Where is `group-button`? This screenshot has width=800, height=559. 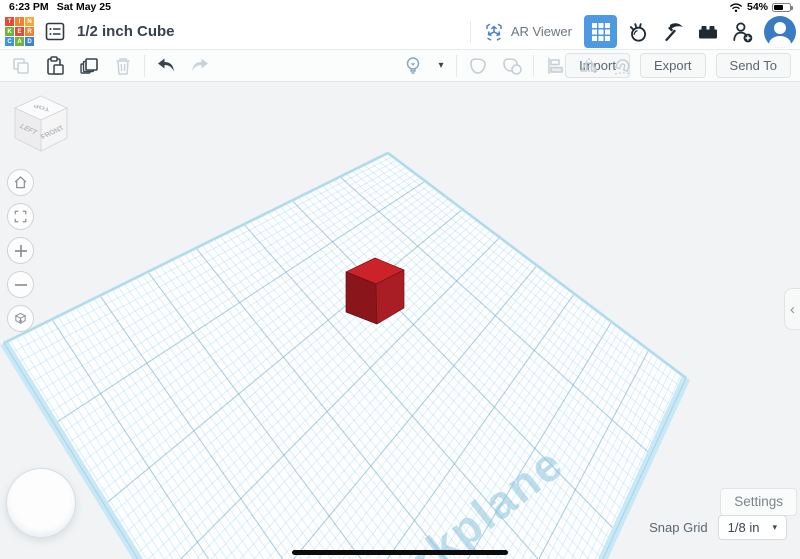 group-button is located at coordinates (478, 66).